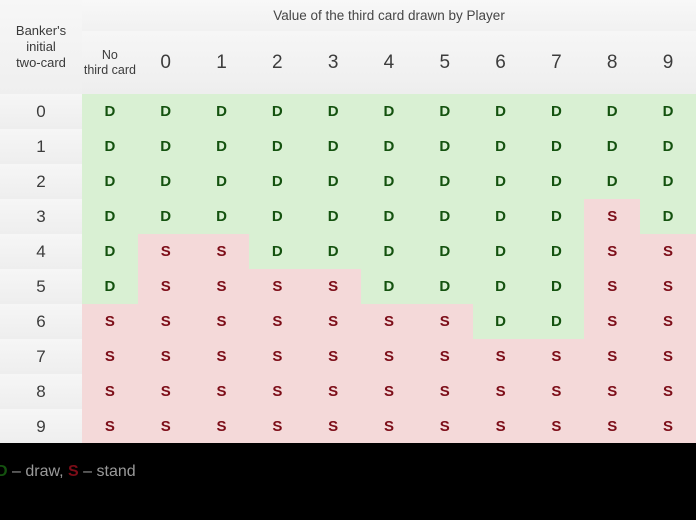  What do you see at coordinates (277, 426) in the screenshot?
I see `cell-row9-card2: S` at bounding box center [277, 426].